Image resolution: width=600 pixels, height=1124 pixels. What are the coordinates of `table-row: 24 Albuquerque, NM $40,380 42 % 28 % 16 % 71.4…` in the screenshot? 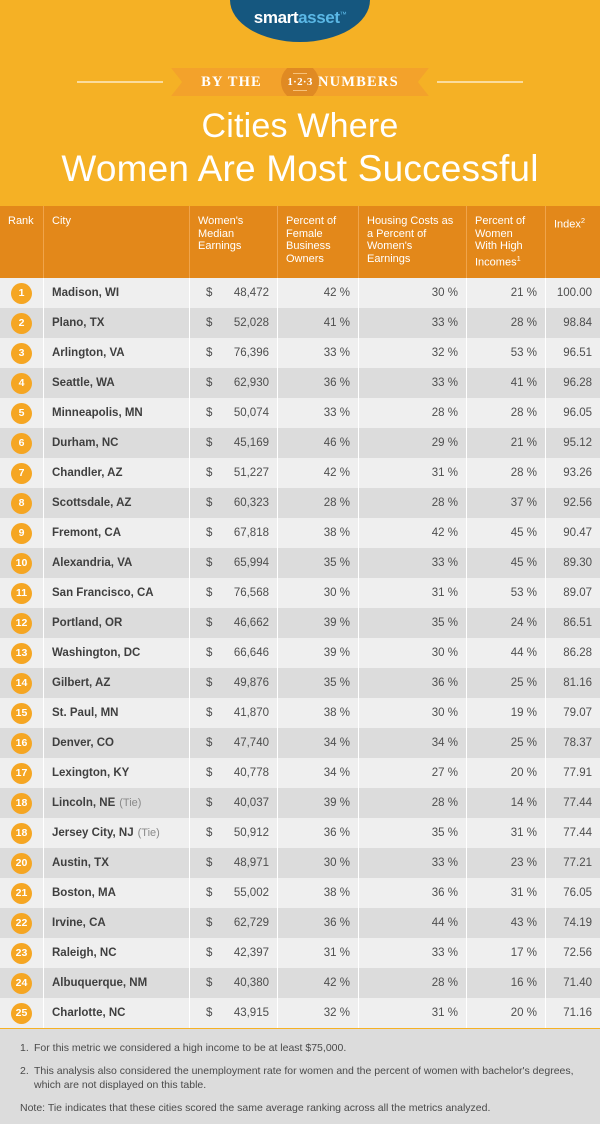 It's located at (300, 983).